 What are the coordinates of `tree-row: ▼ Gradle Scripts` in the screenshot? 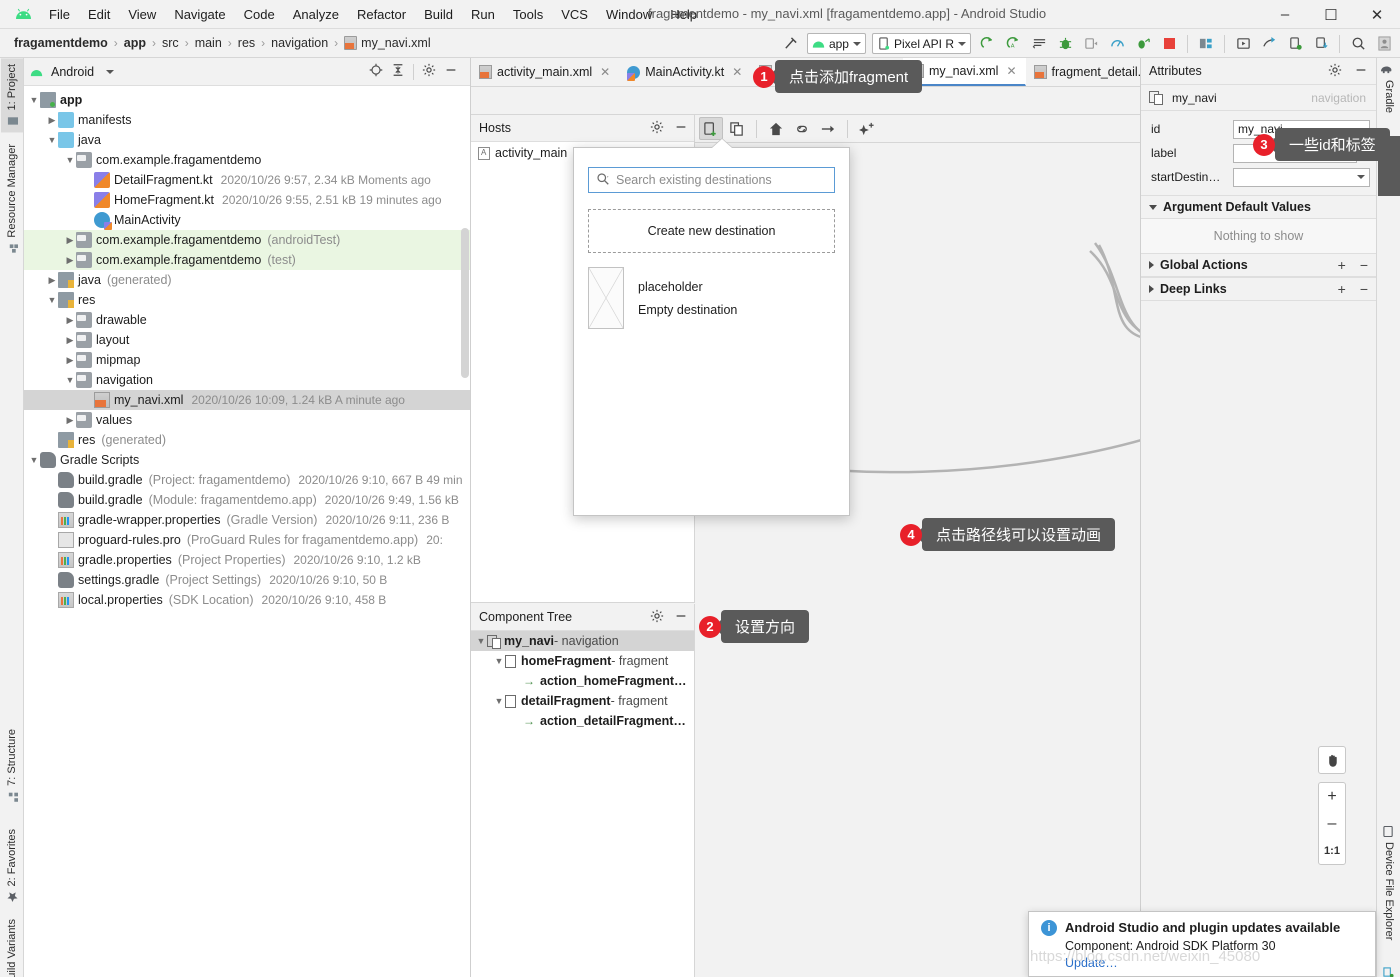 It's located at (247, 460).